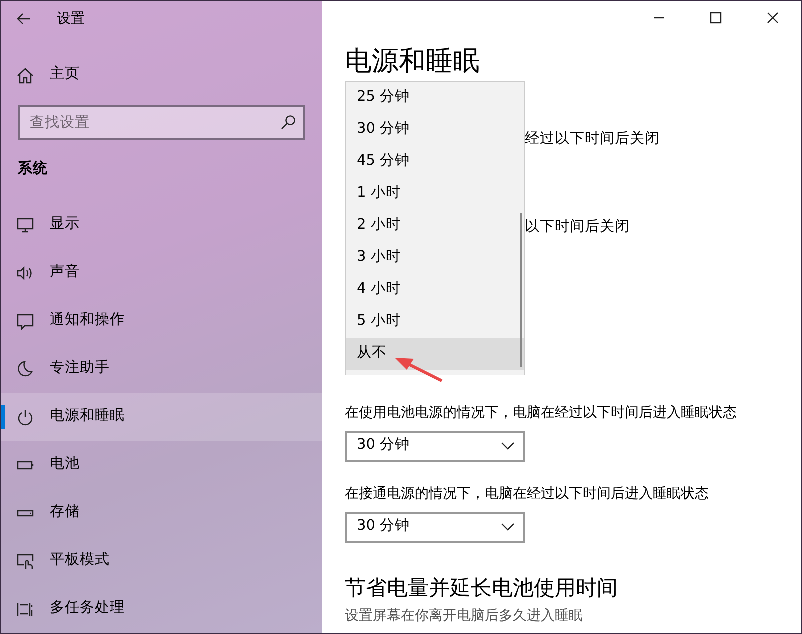 The width and height of the screenshot is (802, 634). What do you see at coordinates (161, 273) in the screenshot?
I see `sidebar-item: 声音` at bounding box center [161, 273].